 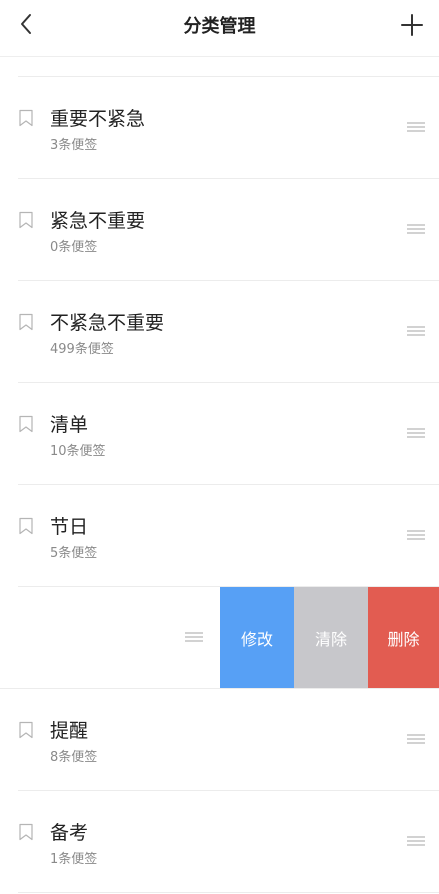 What do you see at coordinates (228, 842) in the screenshot?
I see `category-row: 备考 1条便签` at bounding box center [228, 842].